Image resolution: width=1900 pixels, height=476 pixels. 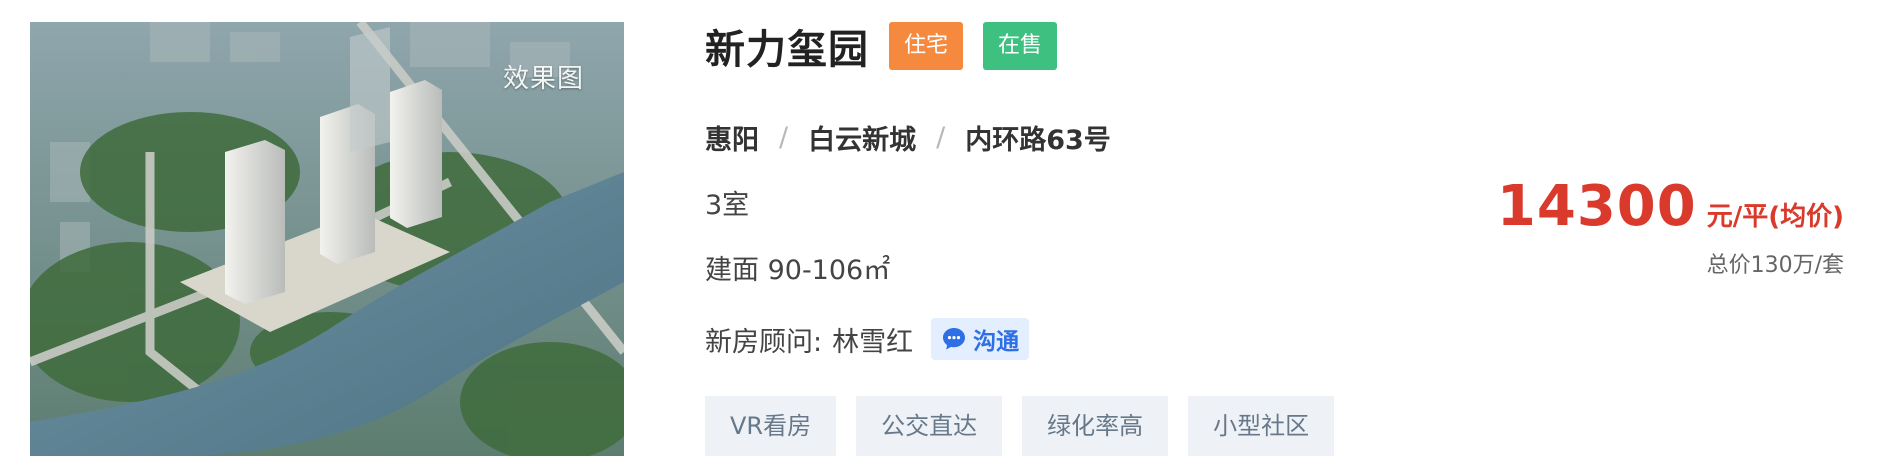 I want to click on location-breadcrumb: 惠阳 / 白云新城 / 内环路63号, so click(x=908, y=137).